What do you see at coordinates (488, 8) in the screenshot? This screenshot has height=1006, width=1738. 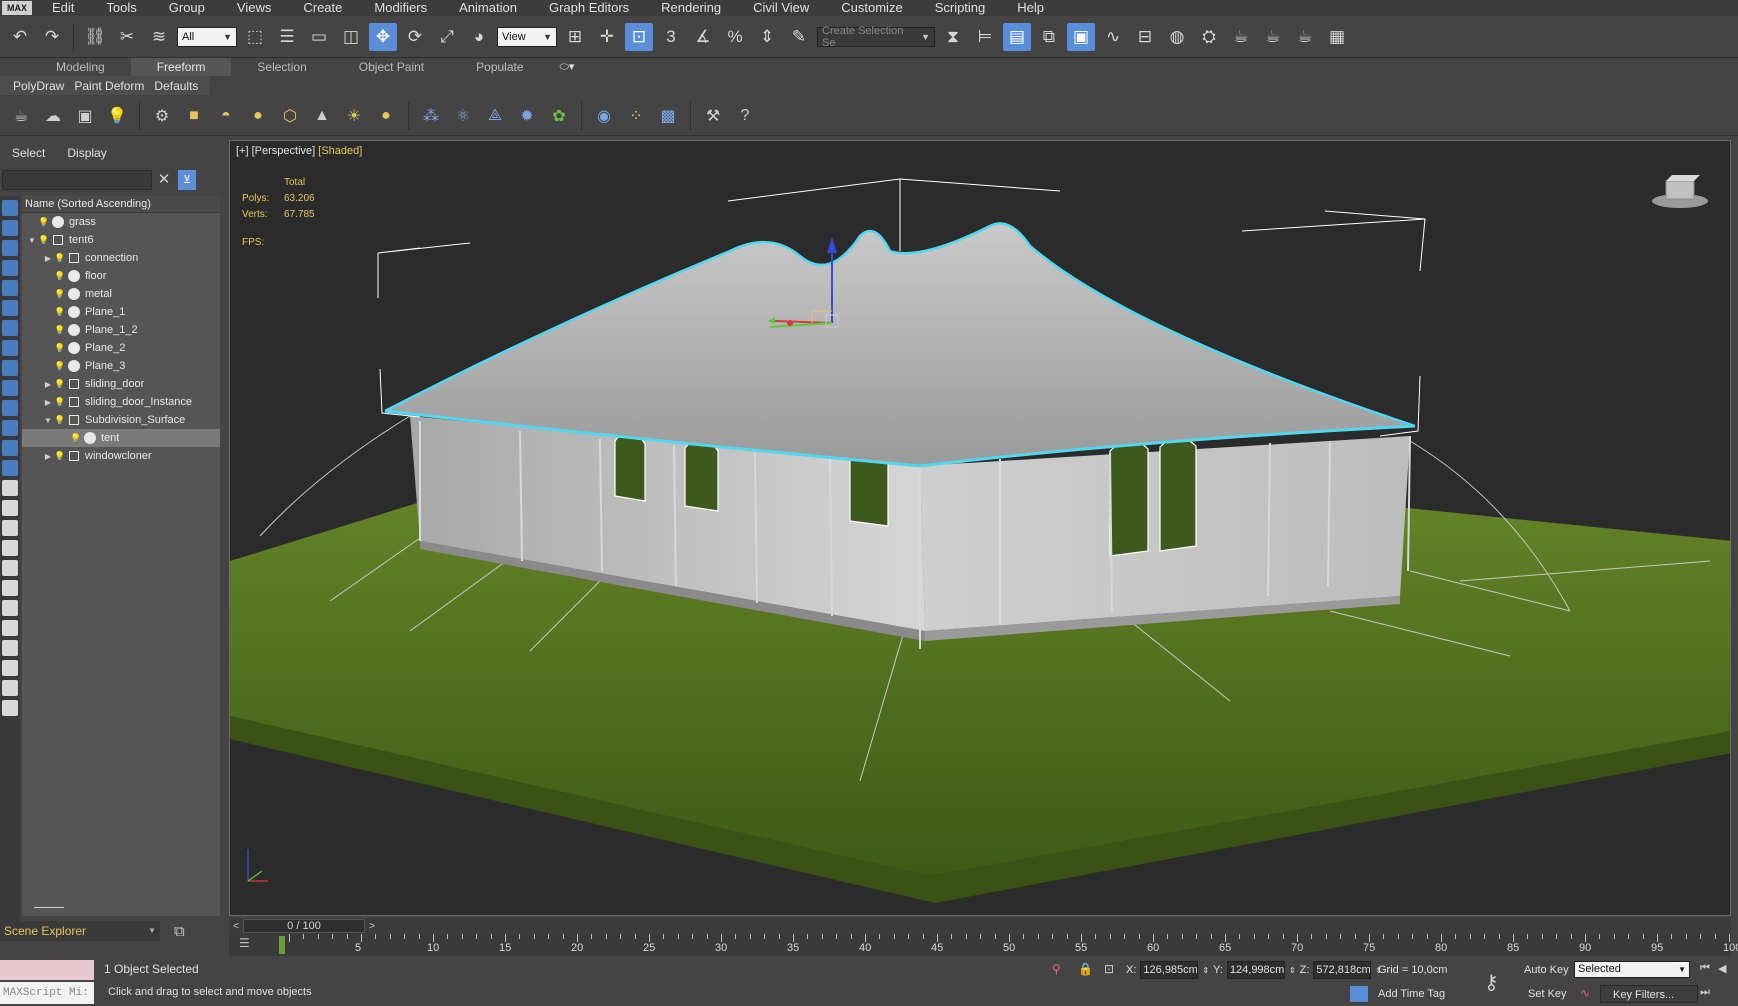 I see `menu-item-animation: Animation` at bounding box center [488, 8].